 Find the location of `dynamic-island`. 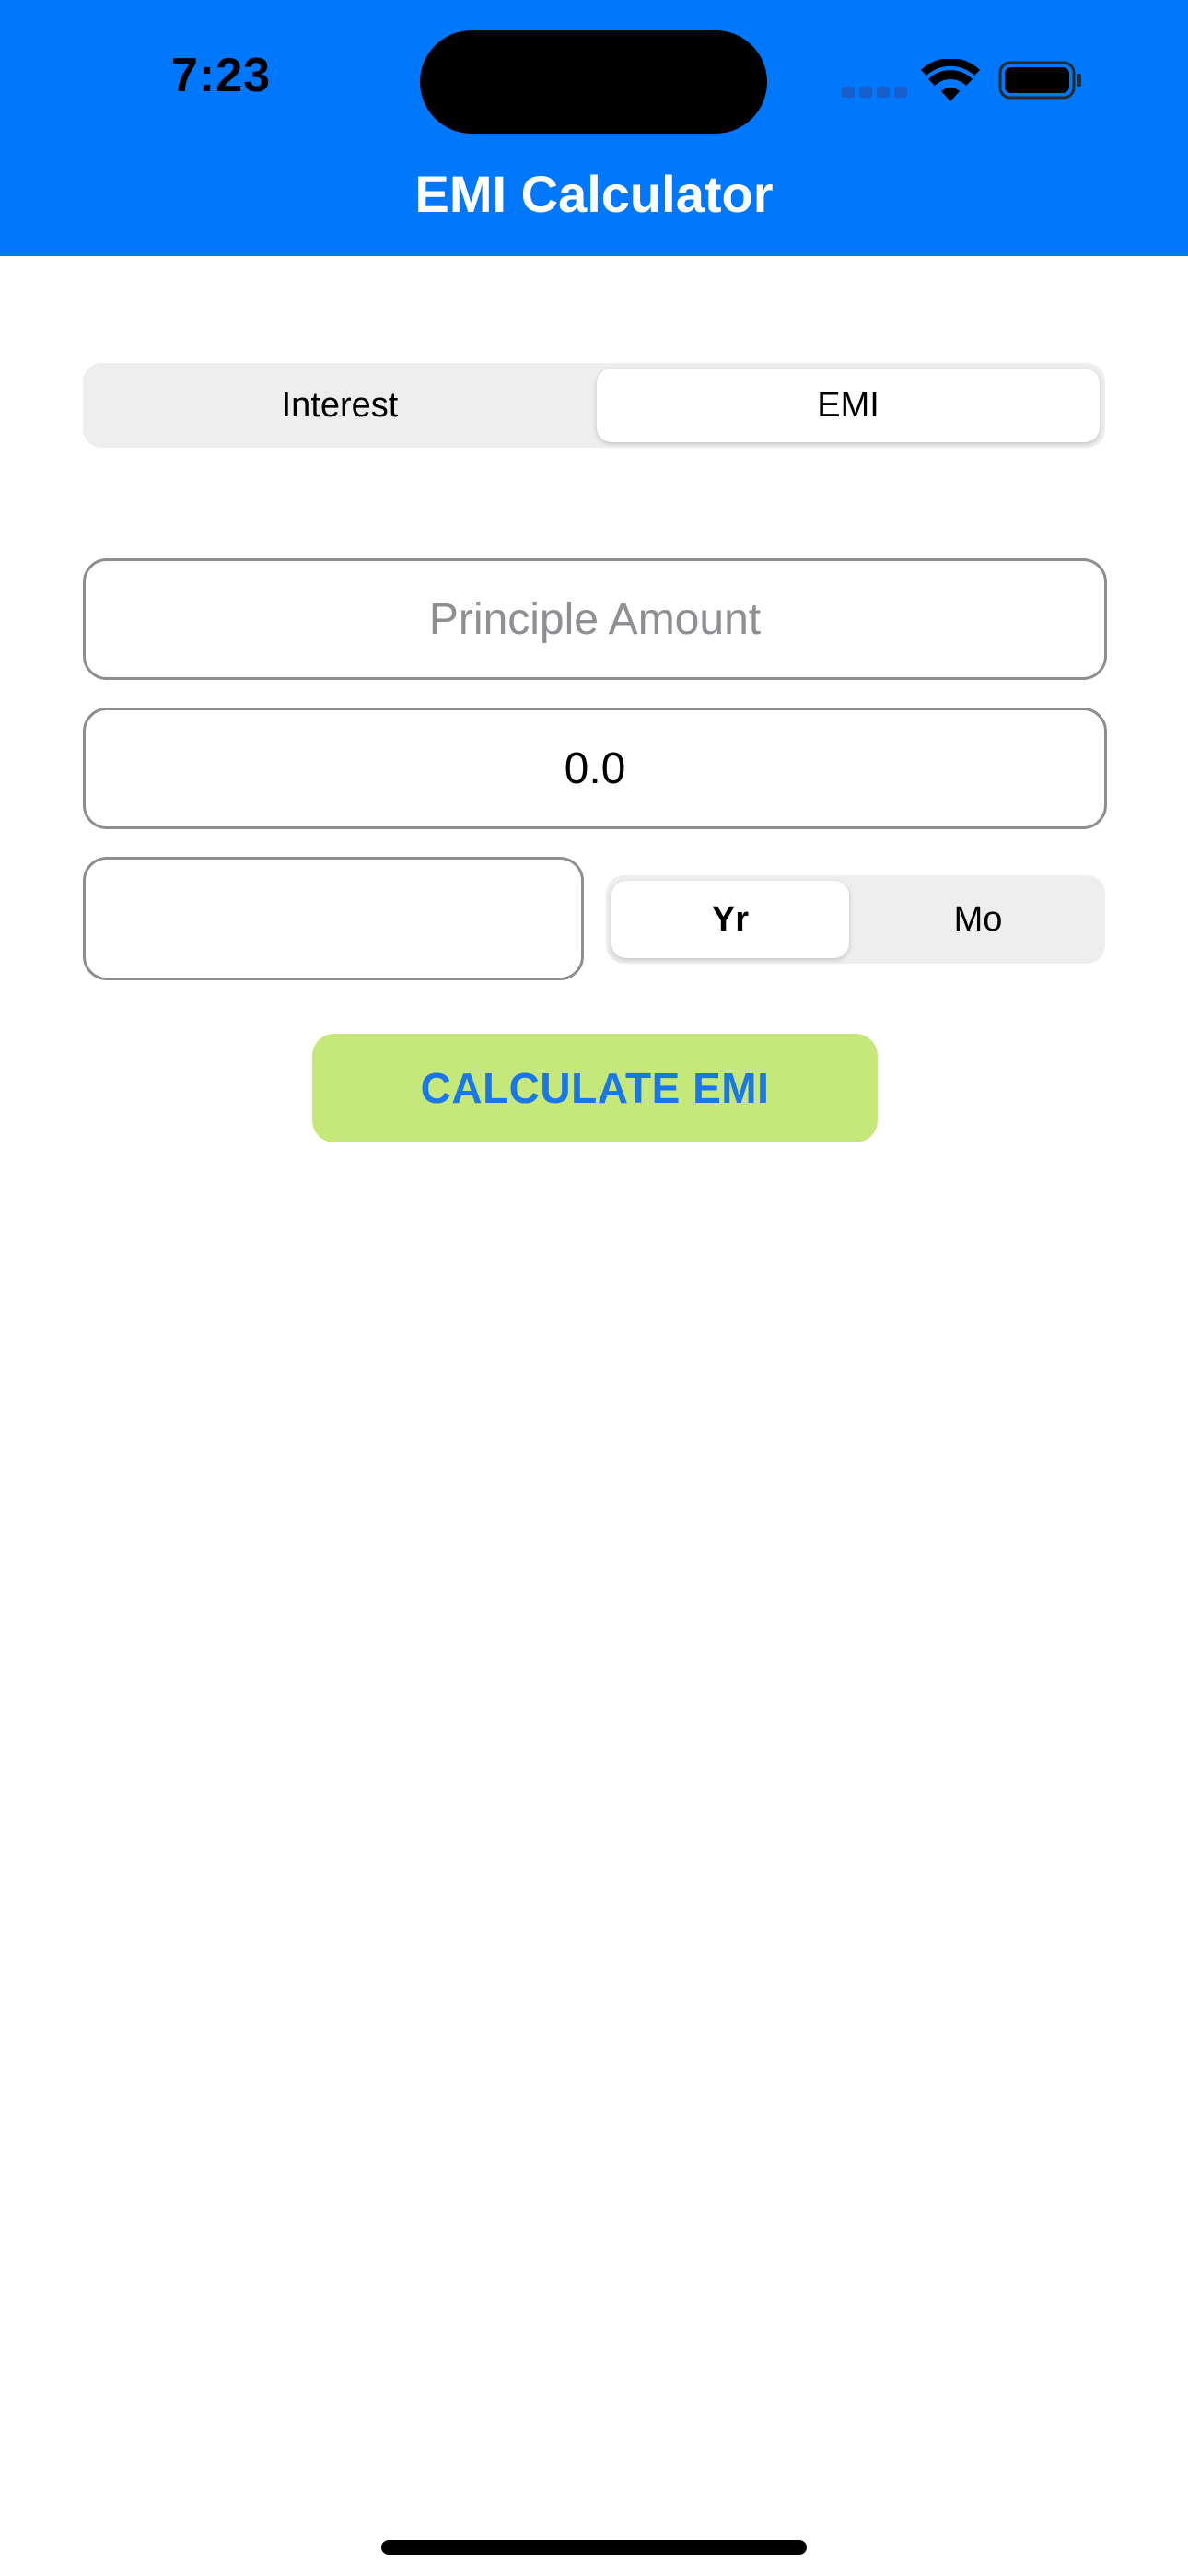

dynamic-island is located at coordinates (593, 82).